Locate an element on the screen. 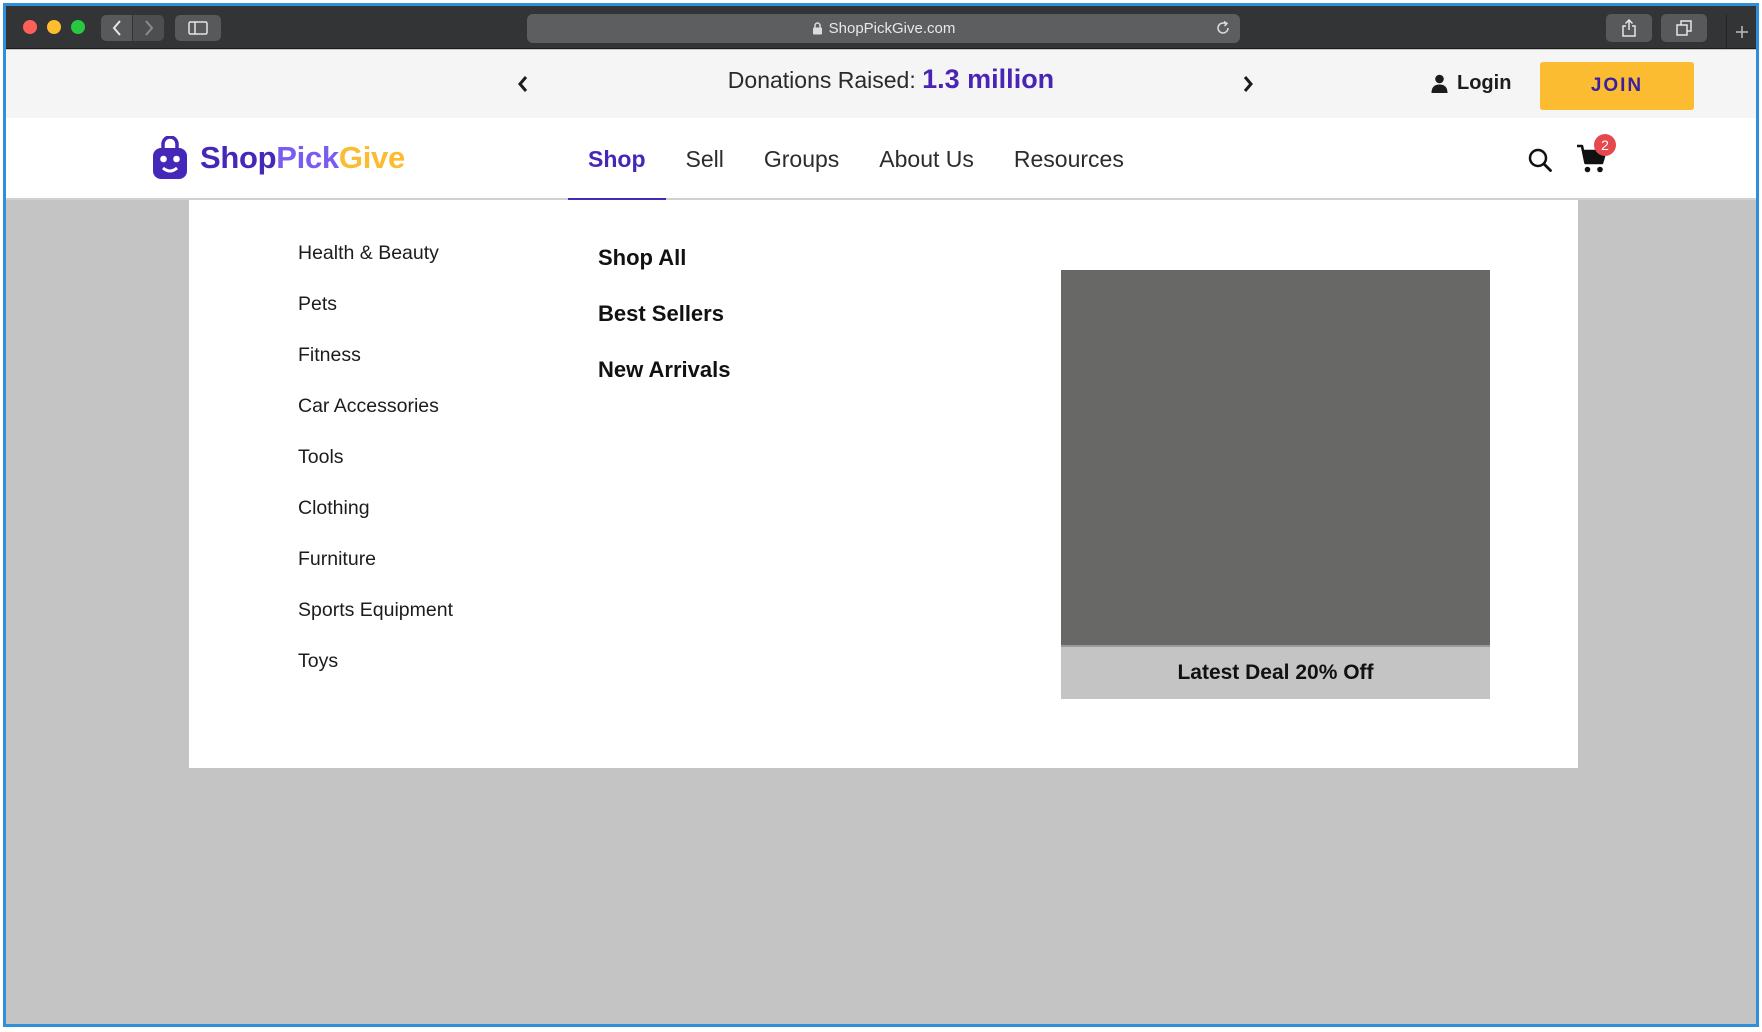 This screenshot has height=1032, width=1762. site-logo: ShopPickGive is located at coordinates (278, 158).